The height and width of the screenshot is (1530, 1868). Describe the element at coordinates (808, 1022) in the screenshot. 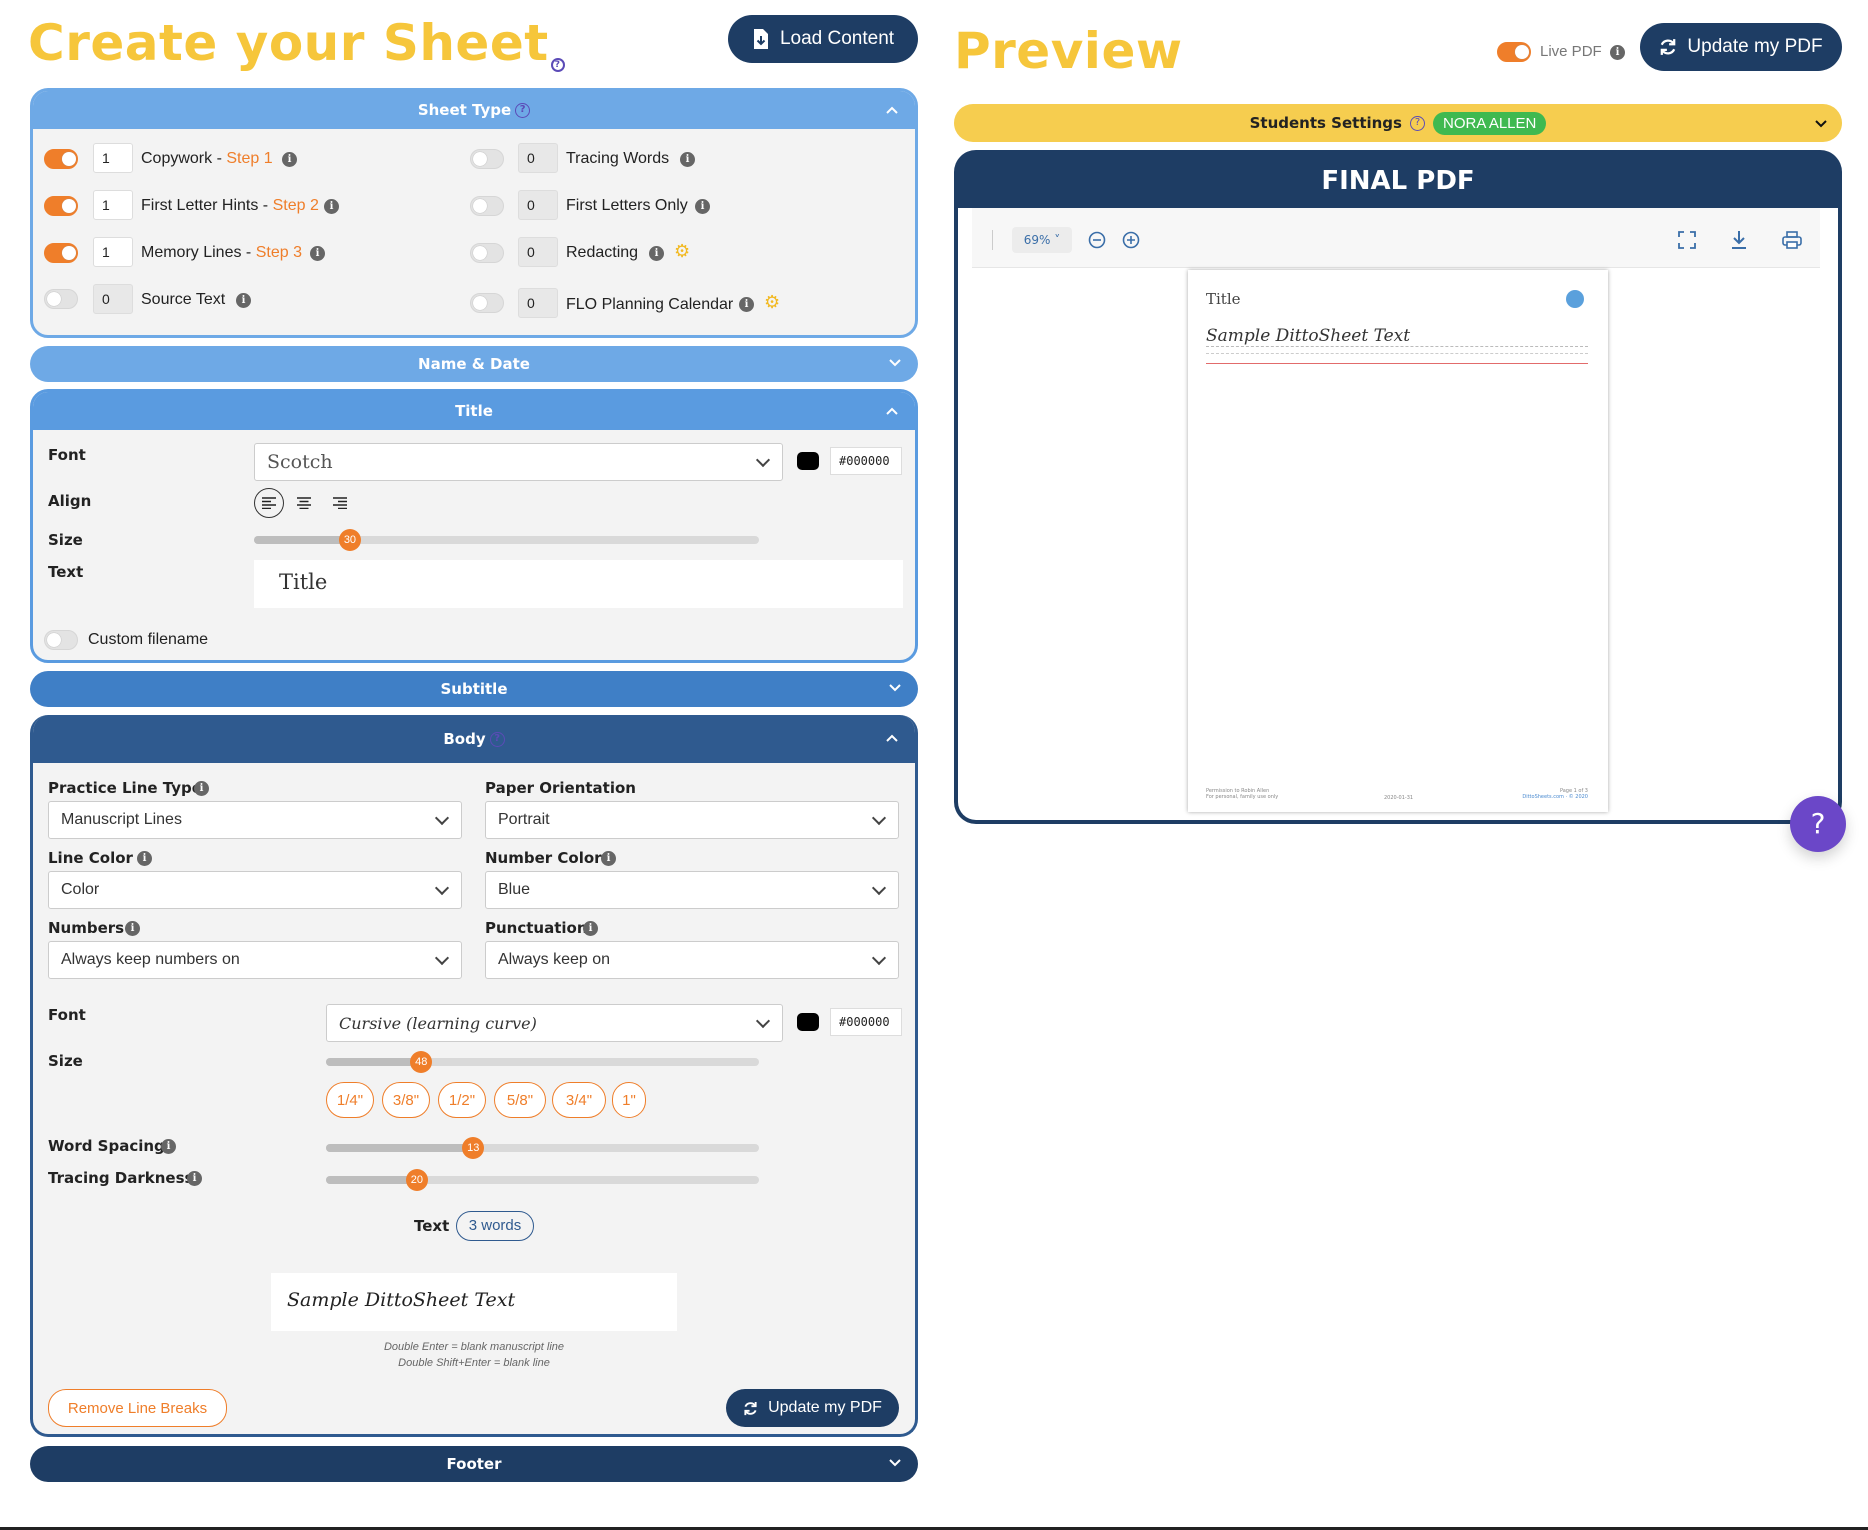

I see `body-color-swatch` at that location.